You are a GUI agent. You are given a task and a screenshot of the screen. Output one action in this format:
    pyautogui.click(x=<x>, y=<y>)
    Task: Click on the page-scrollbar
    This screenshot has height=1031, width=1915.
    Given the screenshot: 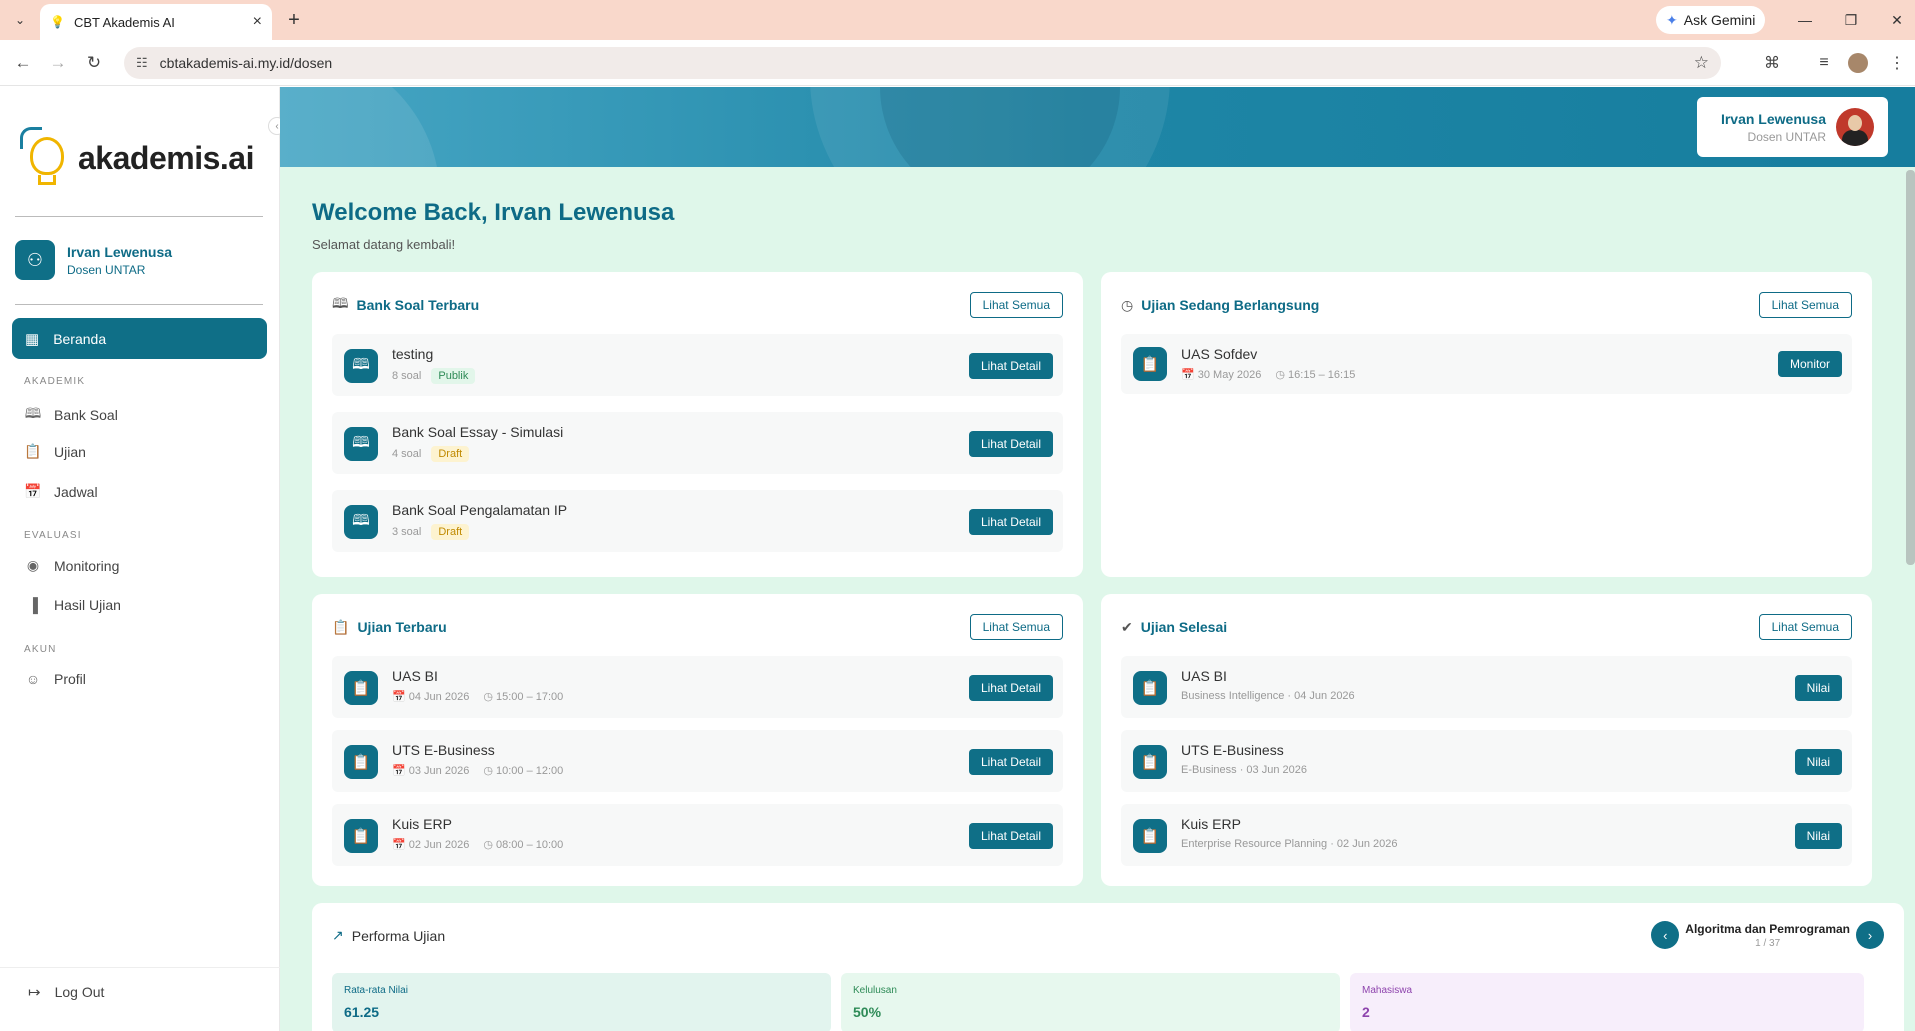 What is the action you would take?
    pyautogui.click(x=1910, y=367)
    